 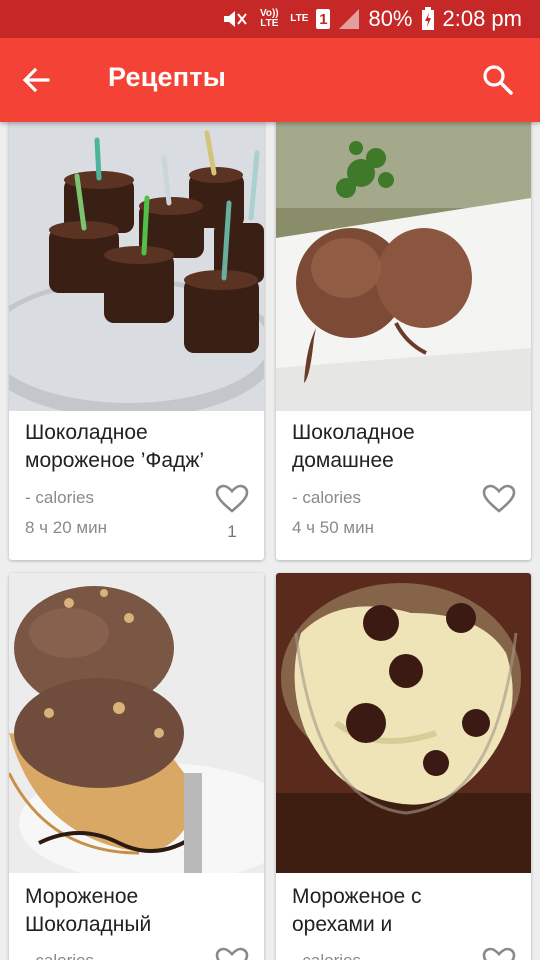 I want to click on page-title: Рецепты, so click(x=167, y=77).